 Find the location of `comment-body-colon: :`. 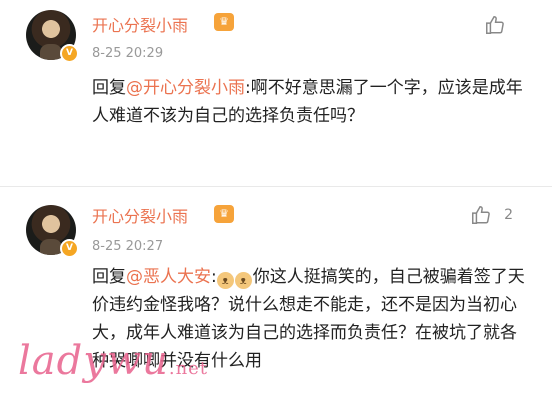

comment-body-colon: : is located at coordinates (214, 277).